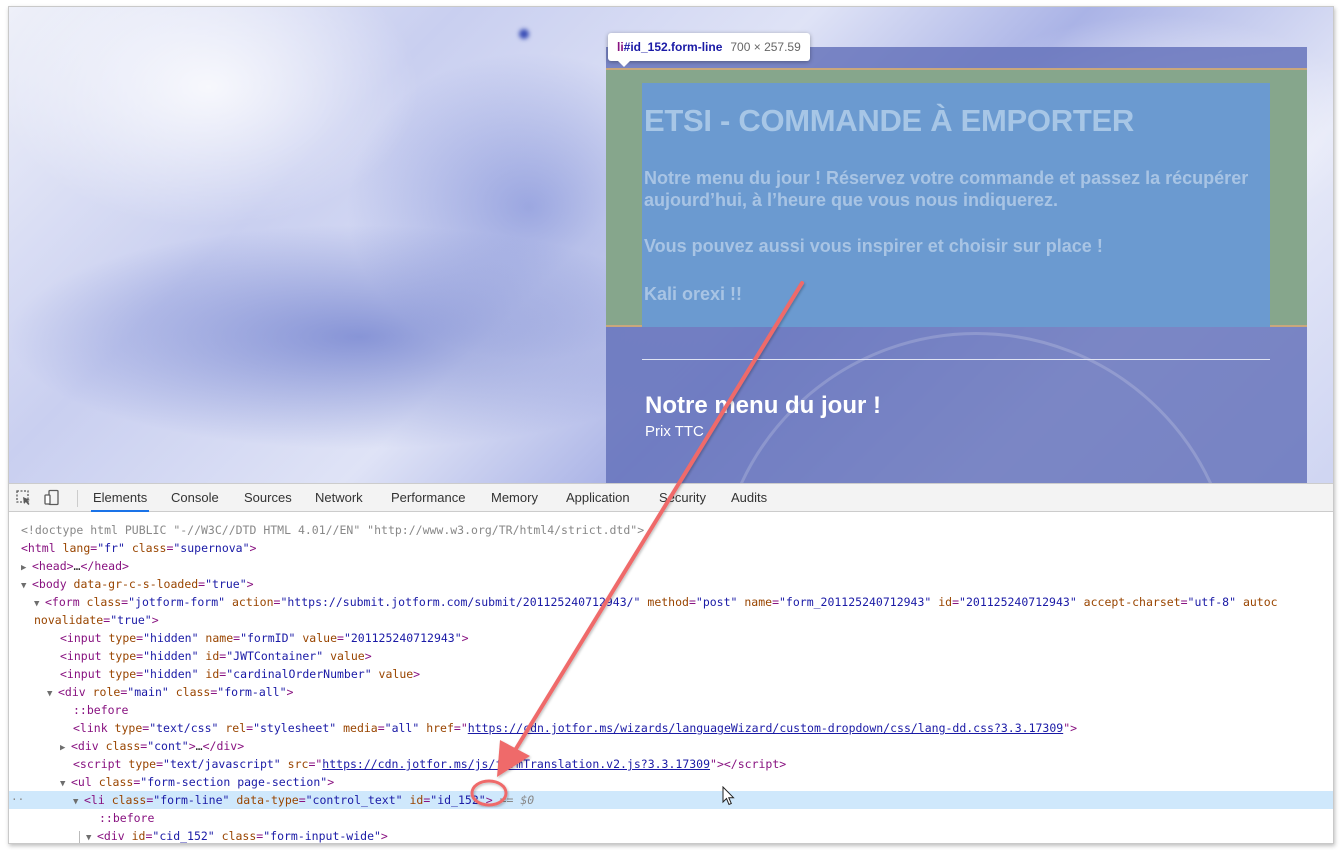 The height and width of the screenshot is (850, 1341). Describe the element at coordinates (671, 692) in the screenshot. I see `tree-node-div-main: ▼ <div role="main" class="form-all">` at that location.